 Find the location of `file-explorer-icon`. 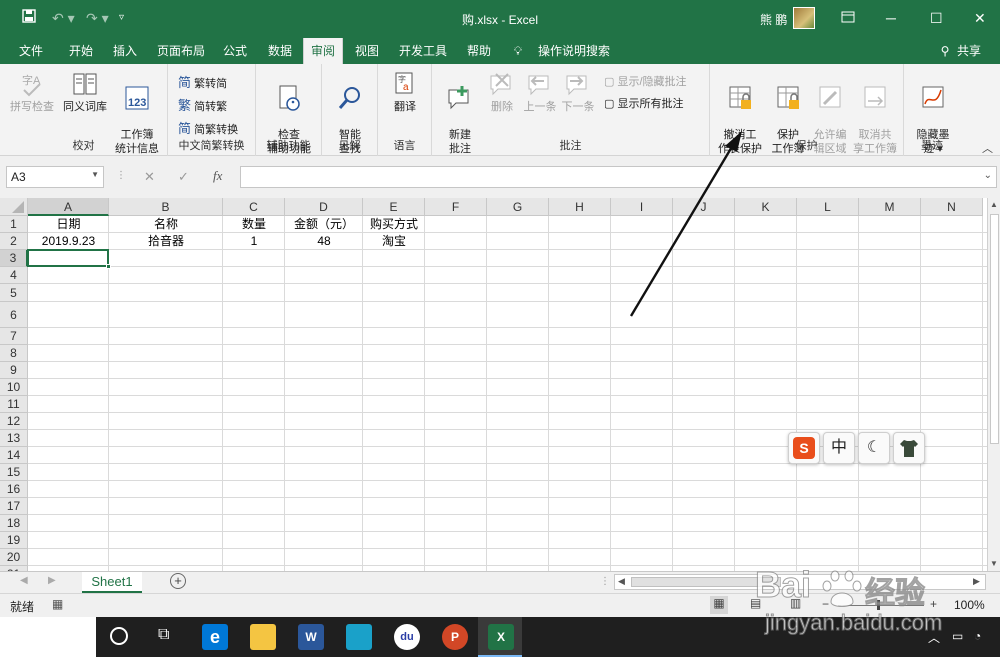

file-explorer-icon is located at coordinates (263, 637).